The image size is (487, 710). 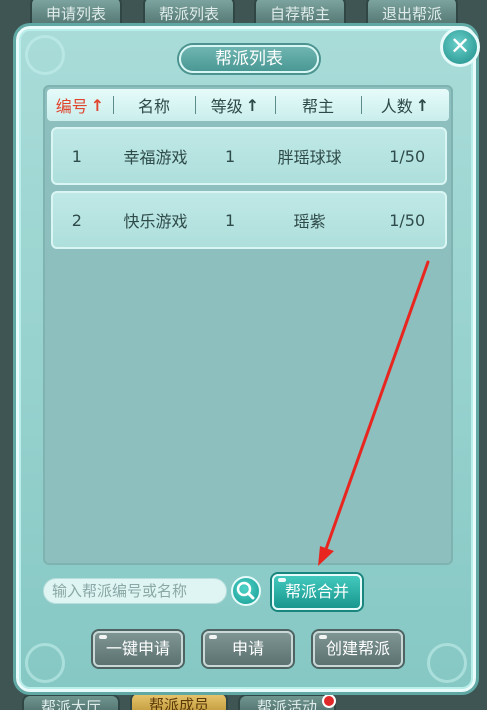 What do you see at coordinates (374, 413) in the screenshot?
I see `annotation-arrow-icon` at bounding box center [374, 413].